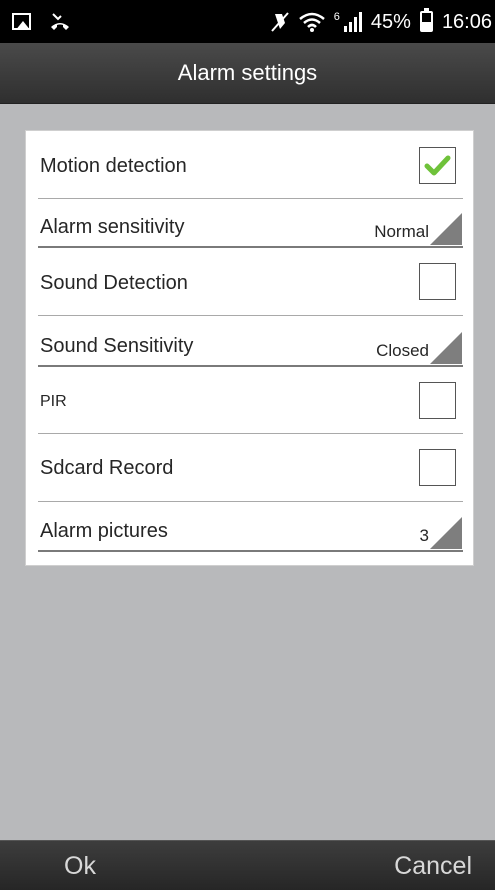 This screenshot has height=890, width=495. I want to click on pir-checkbox, so click(437, 400).